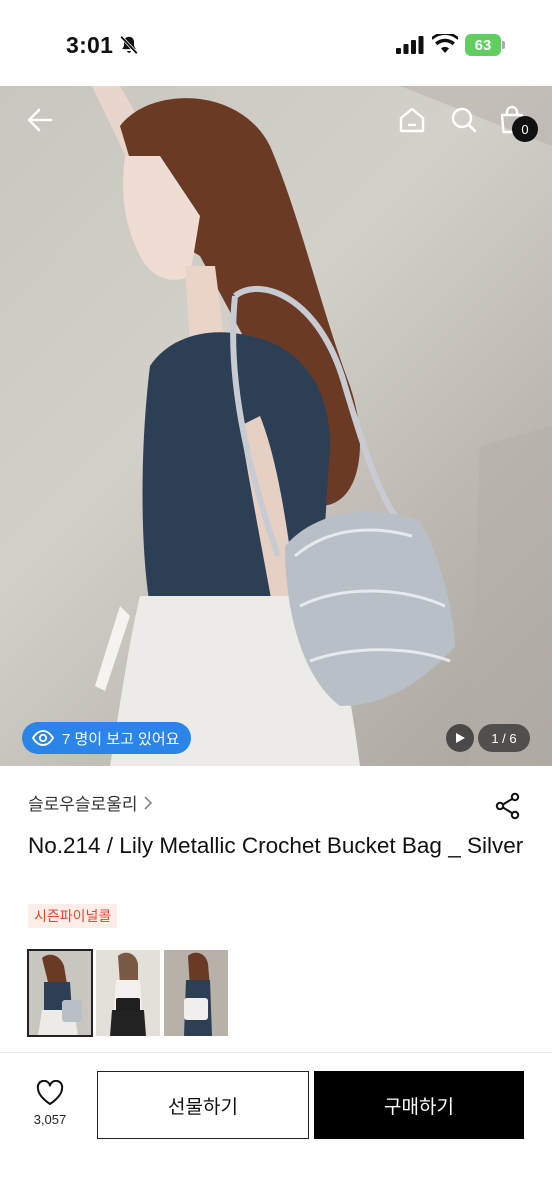 The height and width of the screenshot is (1200, 552). Describe the element at coordinates (83, 804) in the screenshot. I see `brand-name: 슬로우슬로울리` at that location.